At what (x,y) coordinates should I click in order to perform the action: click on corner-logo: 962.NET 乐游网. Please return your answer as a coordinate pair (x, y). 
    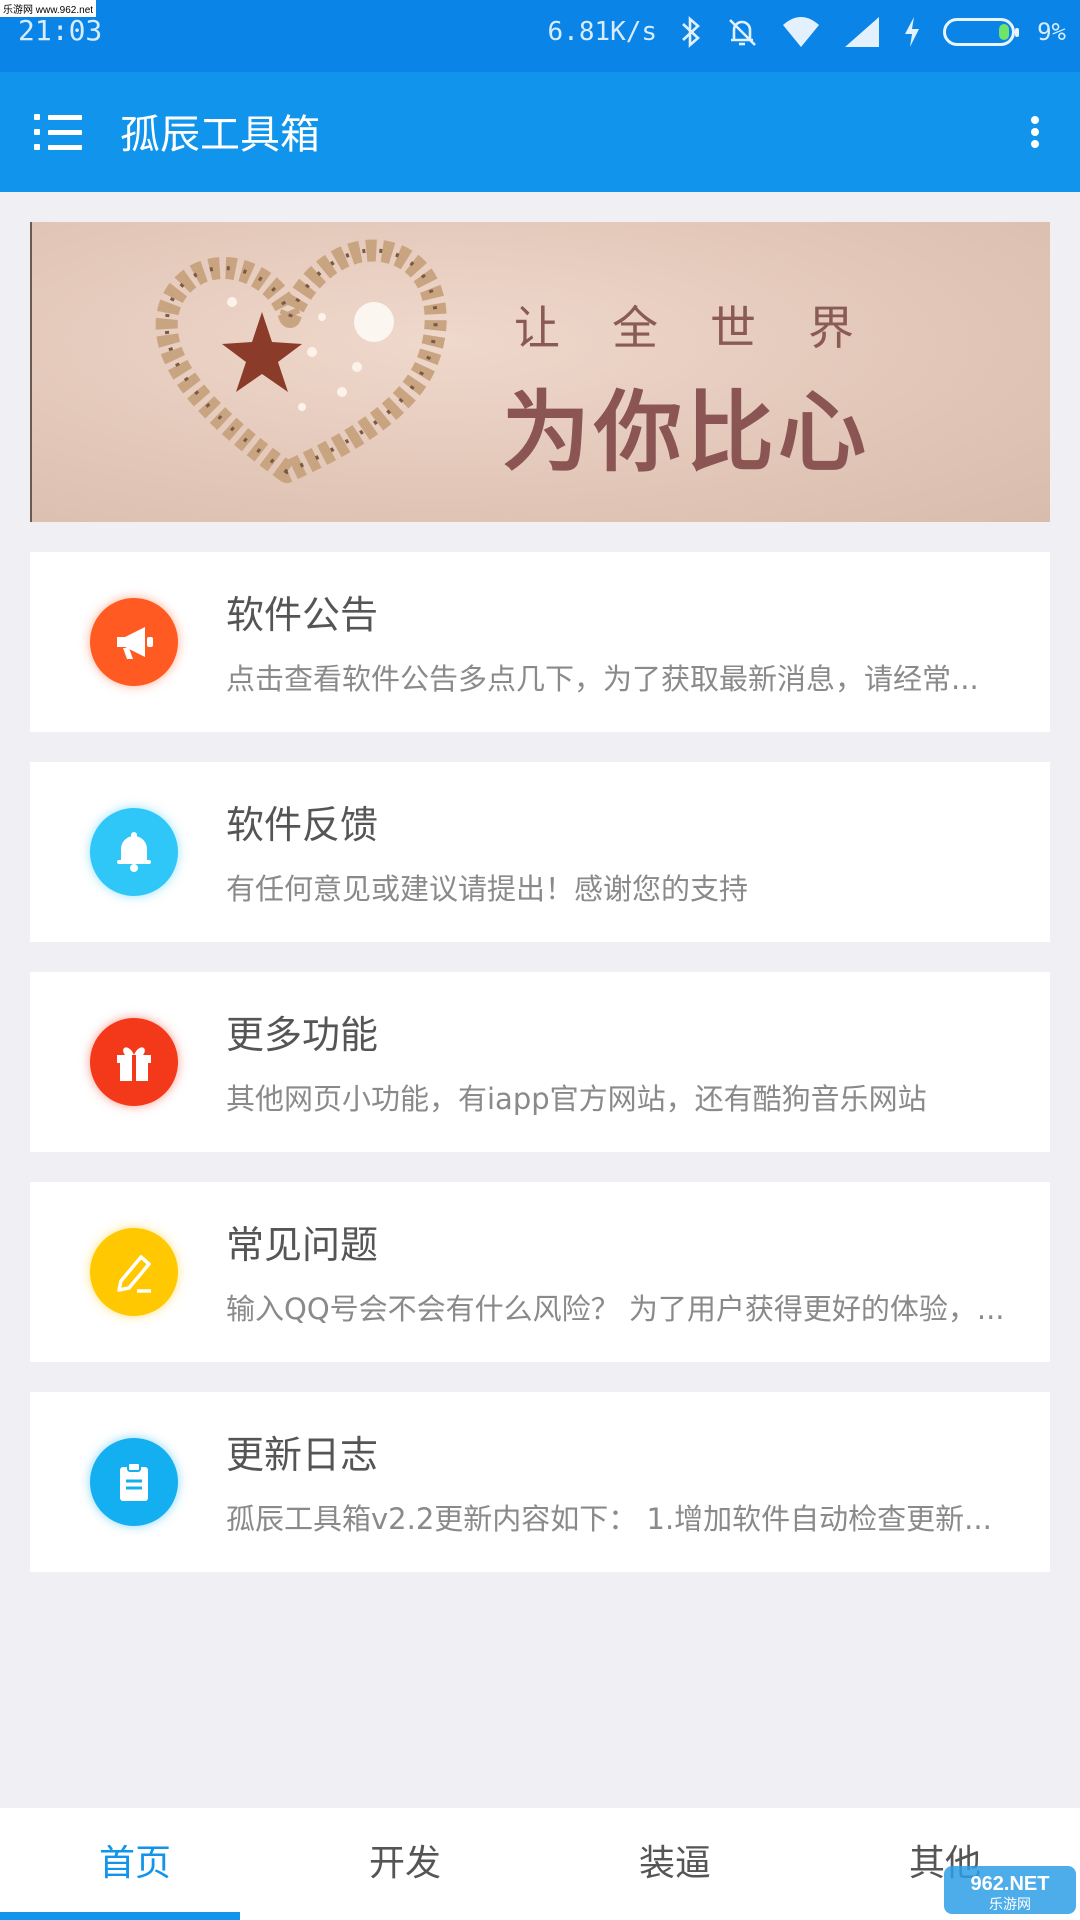
    Looking at the image, I should click on (1010, 1890).